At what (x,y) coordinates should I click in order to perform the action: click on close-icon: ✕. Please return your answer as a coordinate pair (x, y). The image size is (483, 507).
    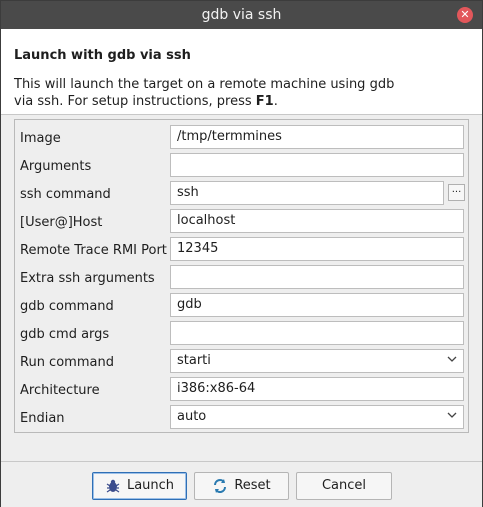
    Looking at the image, I should click on (465, 14).